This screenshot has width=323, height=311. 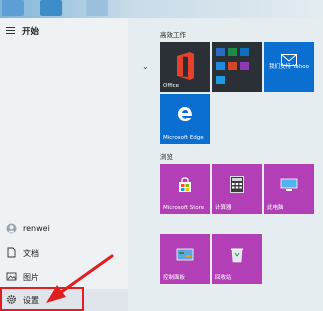 What do you see at coordinates (244, 66) in the screenshot?
I see `onenote-icon` at bounding box center [244, 66].